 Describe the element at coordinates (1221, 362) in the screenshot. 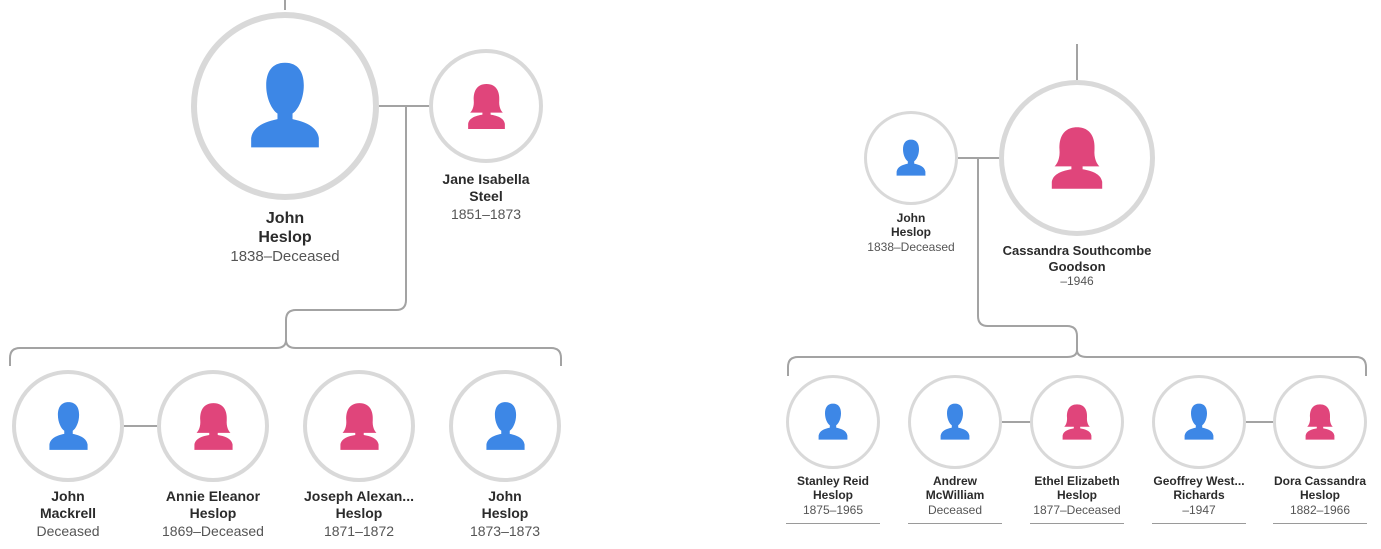

I see `right-family-bracket-b` at that location.